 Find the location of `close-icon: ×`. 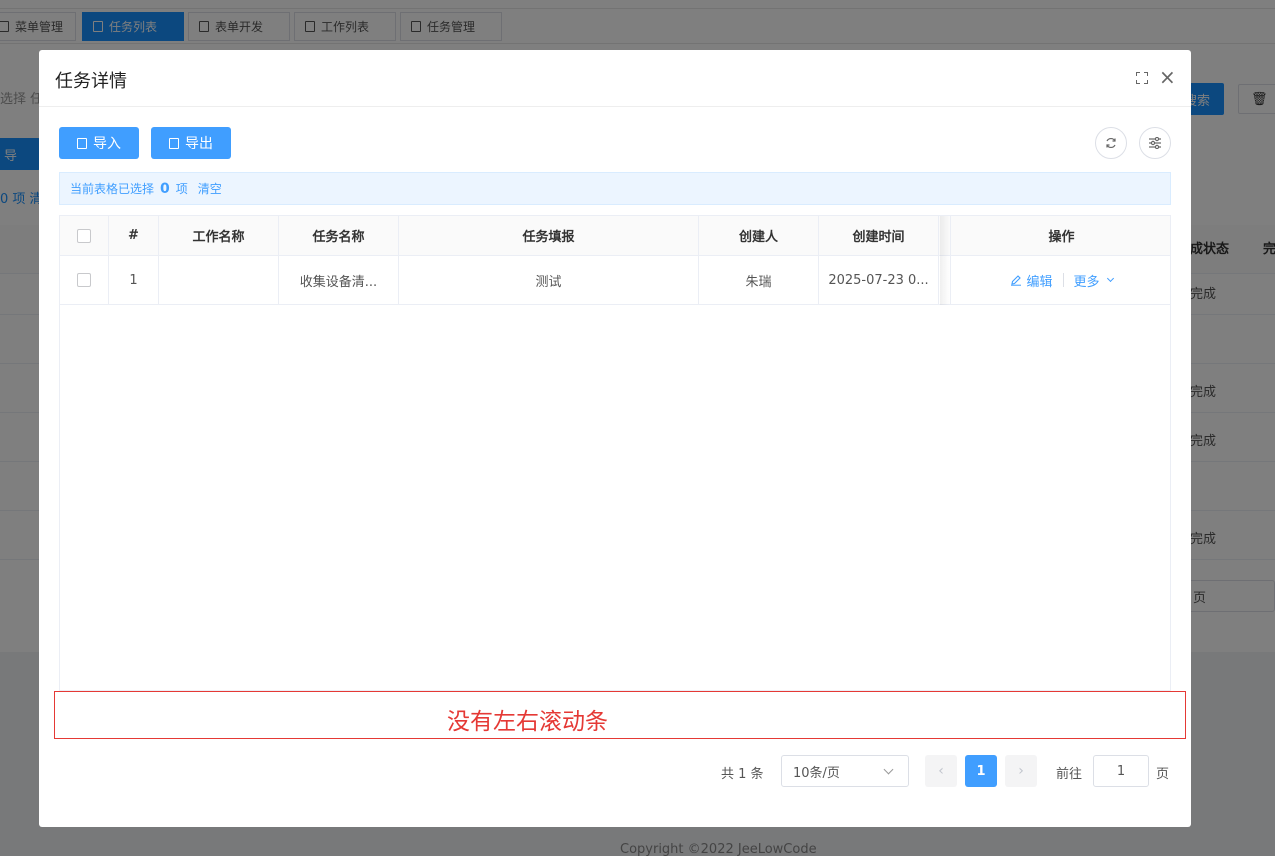

close-icon: × is located at coordinates (1167, 77).